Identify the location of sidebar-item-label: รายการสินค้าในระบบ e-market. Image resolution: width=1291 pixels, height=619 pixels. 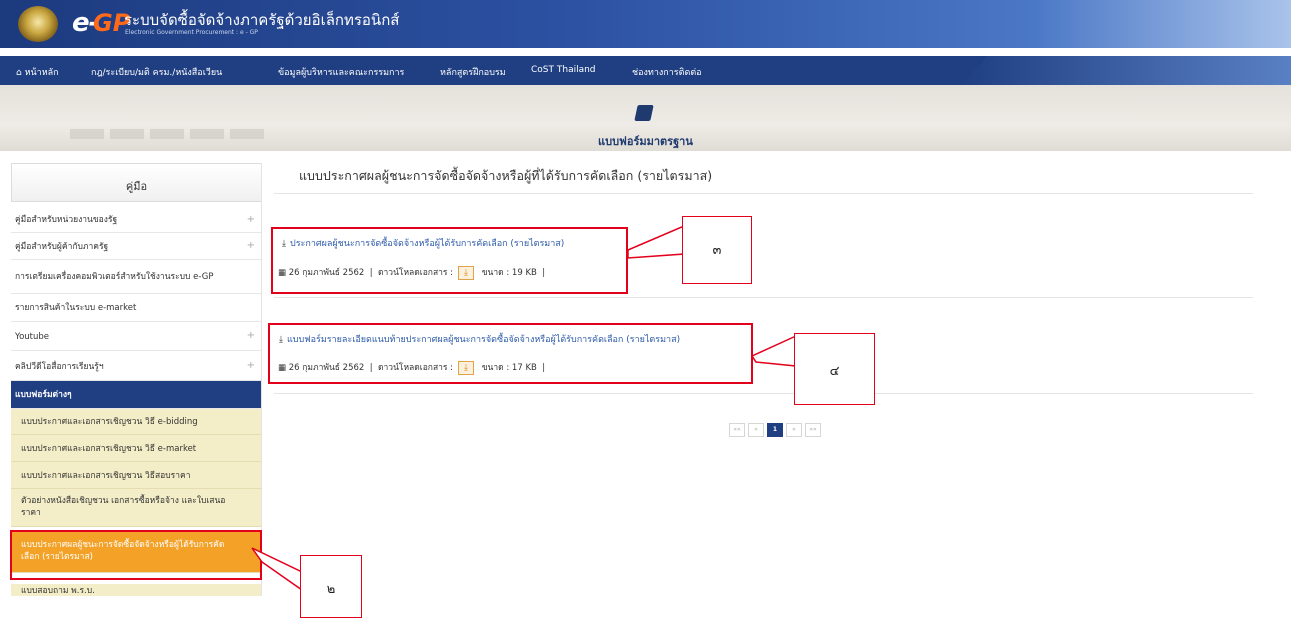
(76, 308).